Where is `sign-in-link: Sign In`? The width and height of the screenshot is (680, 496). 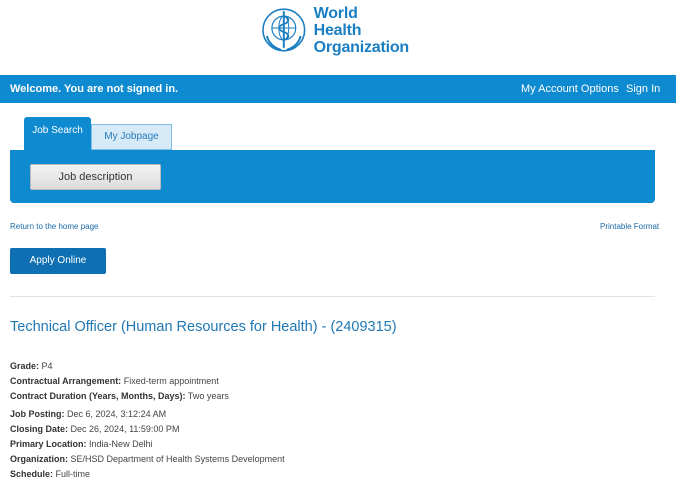 sign-in-link: Sign In is located at coordinates (643, 89).